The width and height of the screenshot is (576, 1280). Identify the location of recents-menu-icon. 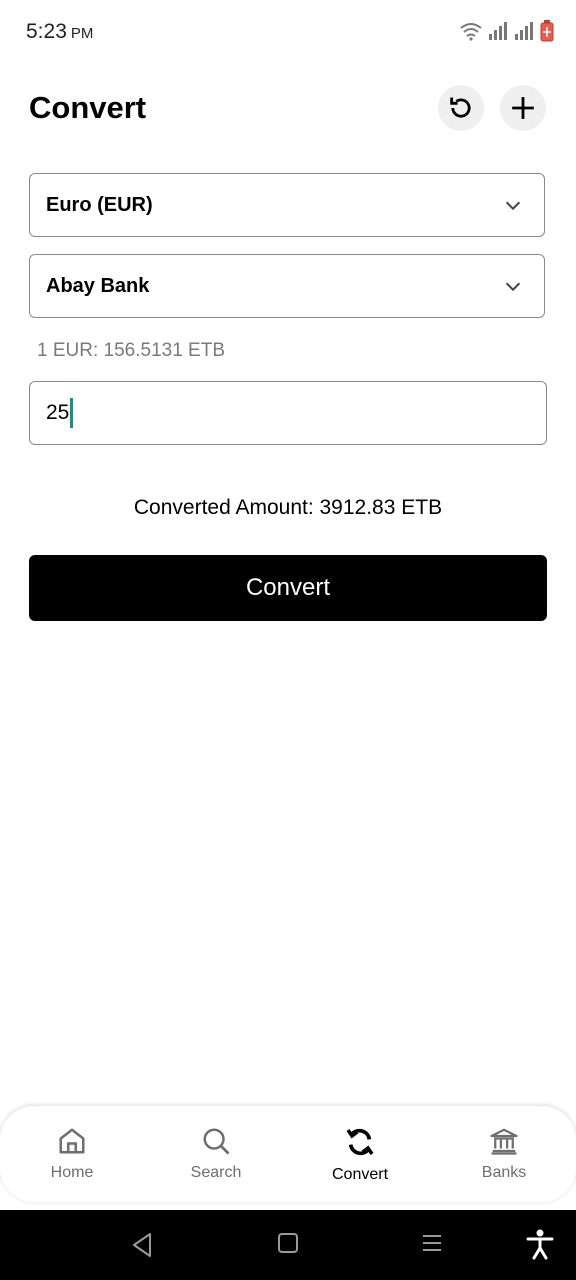
(432, 1243).